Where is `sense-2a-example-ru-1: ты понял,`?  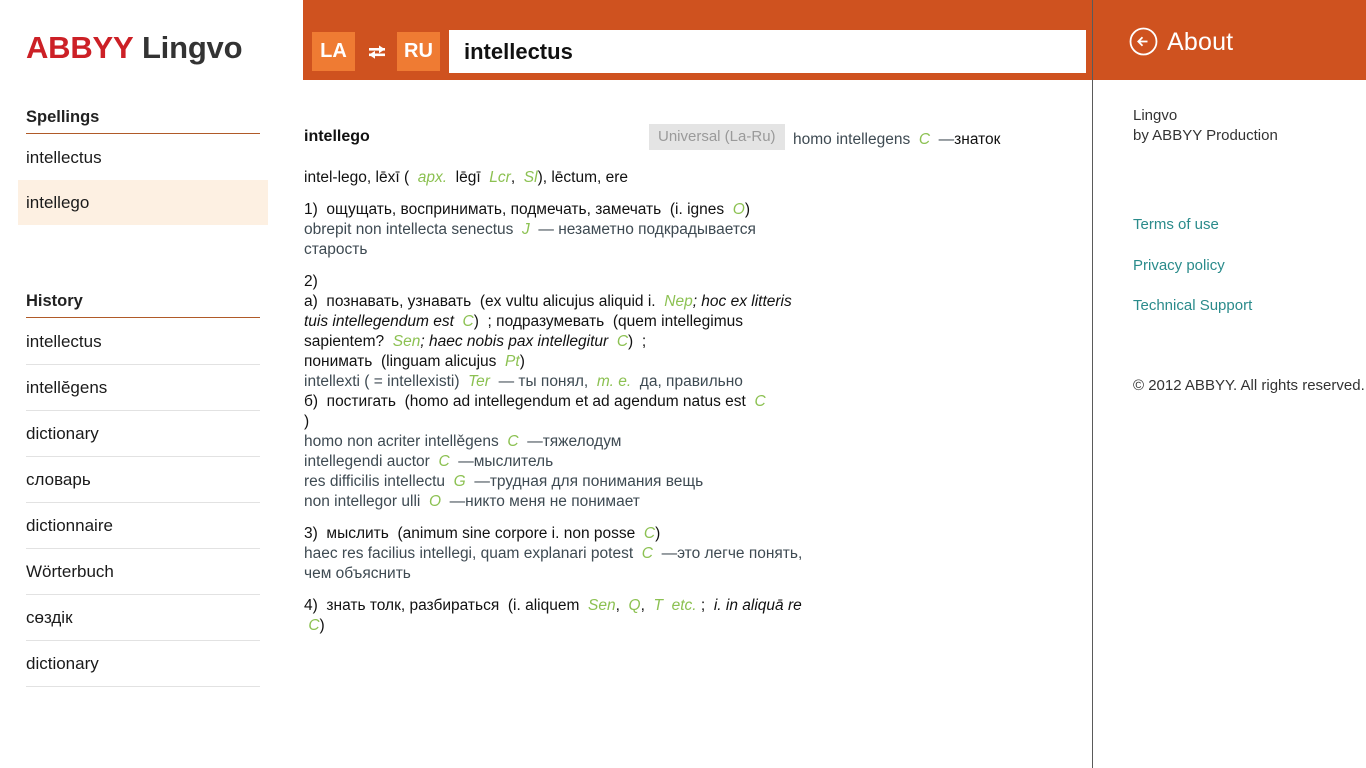
sense-2a-example-ru-1: ты понял, is located at coordinates (553, 381).